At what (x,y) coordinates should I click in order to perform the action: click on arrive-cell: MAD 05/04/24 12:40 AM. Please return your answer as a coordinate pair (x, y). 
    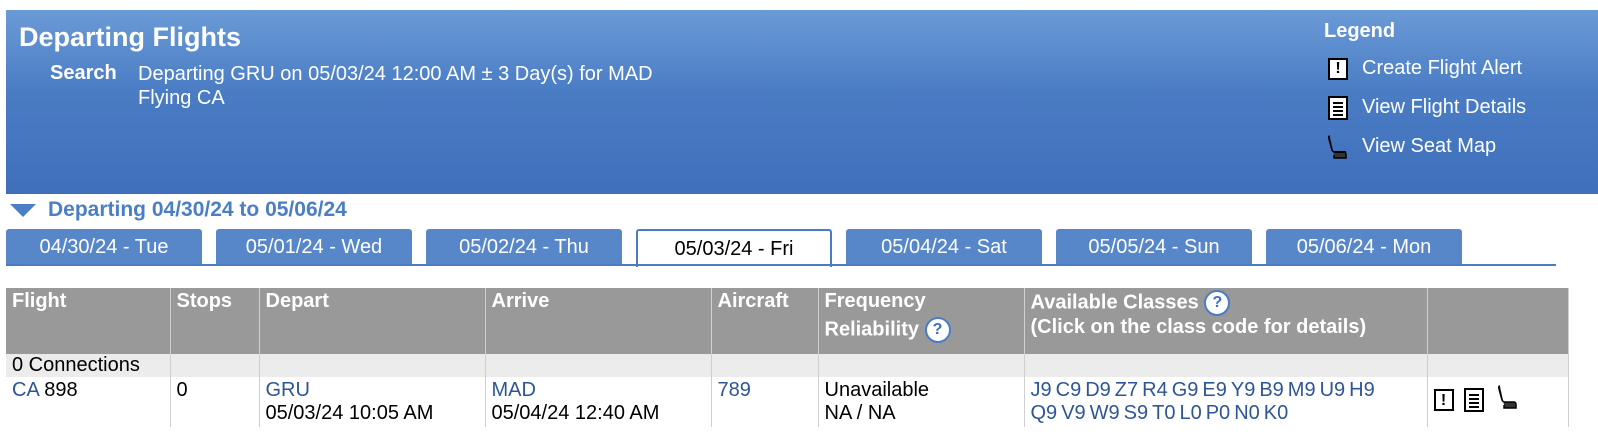
    Looking at the image, I should click on (598, 402).